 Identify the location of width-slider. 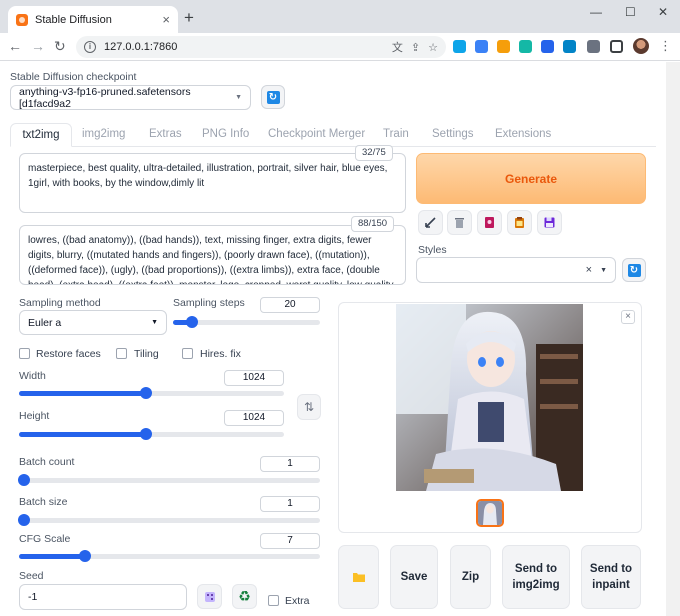
(151, 393).